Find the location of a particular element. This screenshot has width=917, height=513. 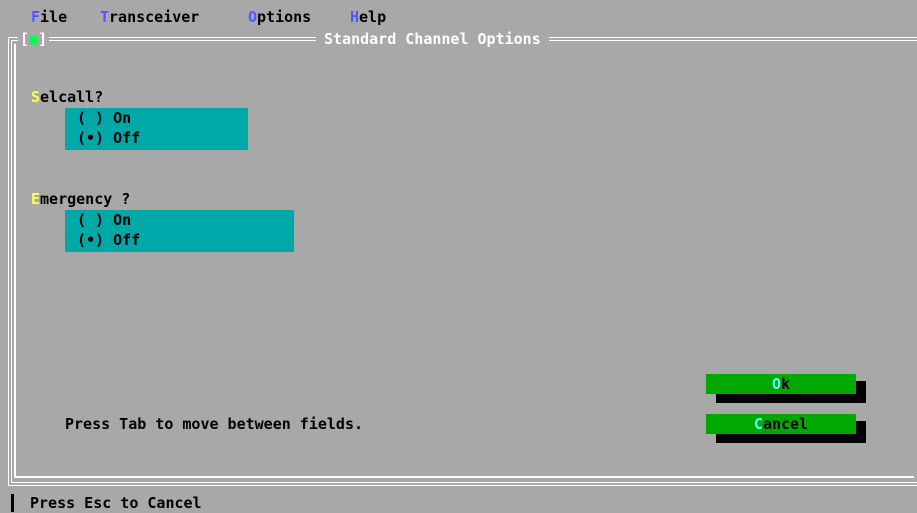

ok-button-hotkey: O is located at coordinates (776, 384).